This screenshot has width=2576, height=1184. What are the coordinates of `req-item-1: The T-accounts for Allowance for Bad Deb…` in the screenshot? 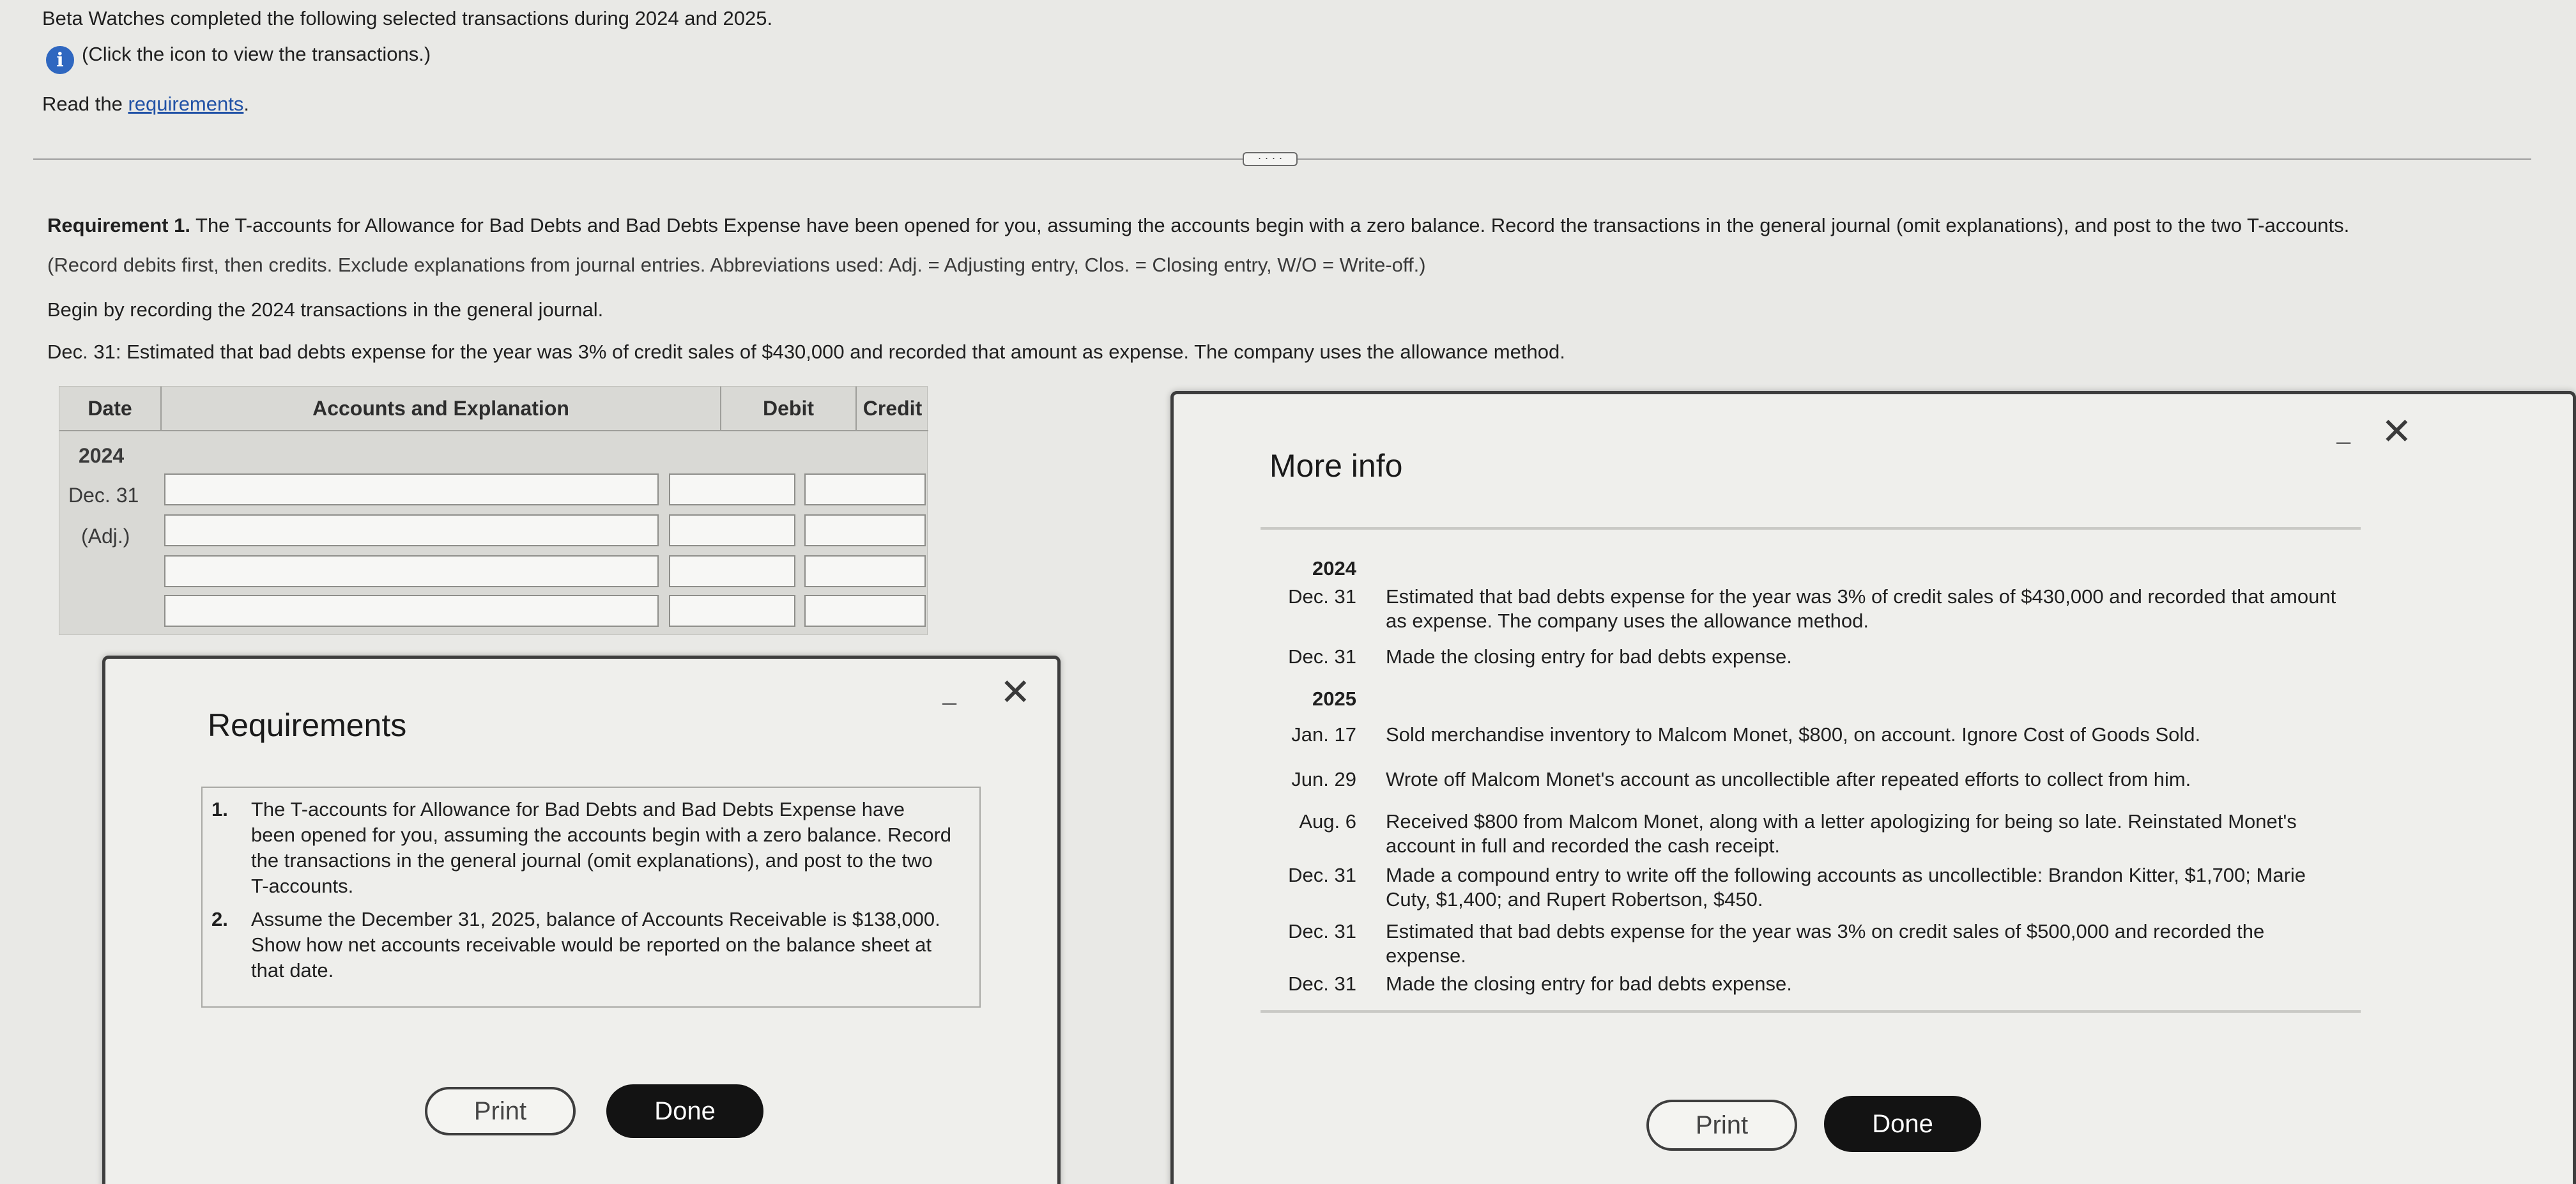 It's located at (601, 847).